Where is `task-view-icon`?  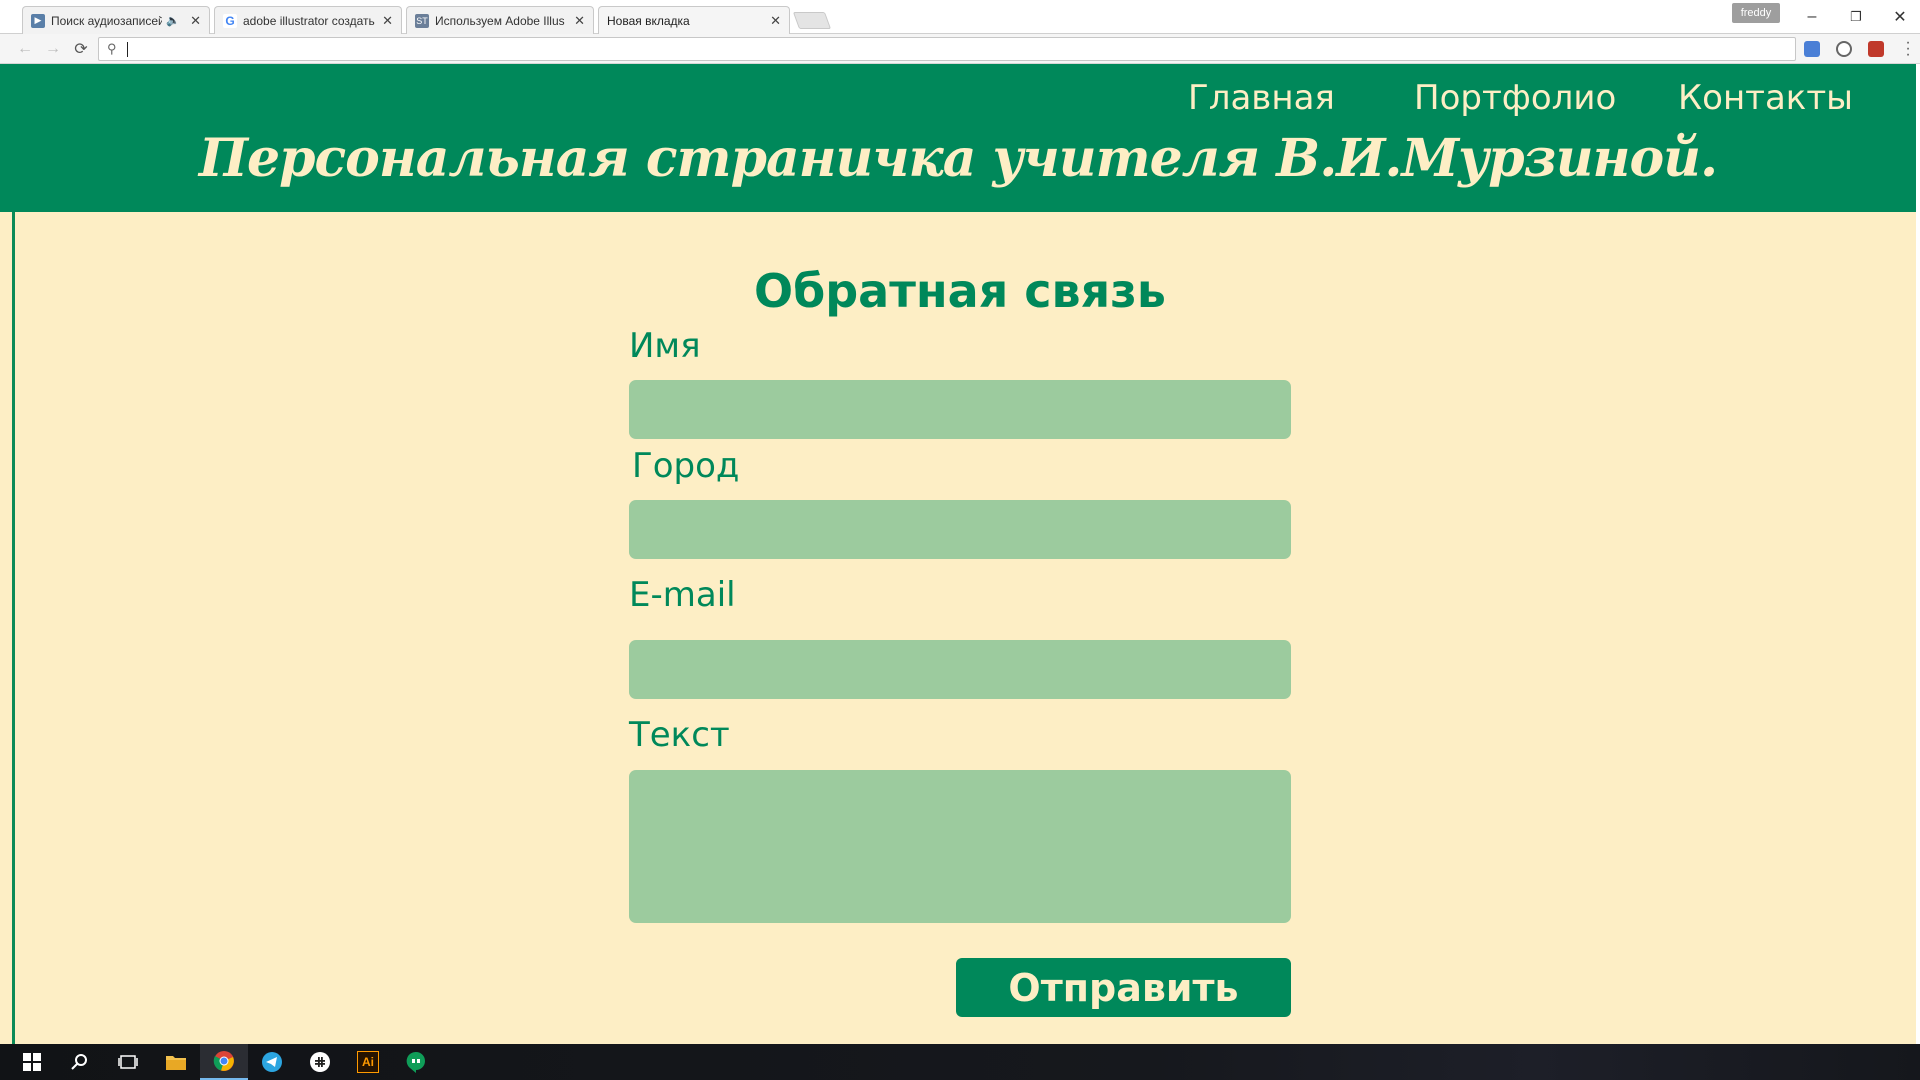 task-view-icon is located at coordinates (128, 1062).